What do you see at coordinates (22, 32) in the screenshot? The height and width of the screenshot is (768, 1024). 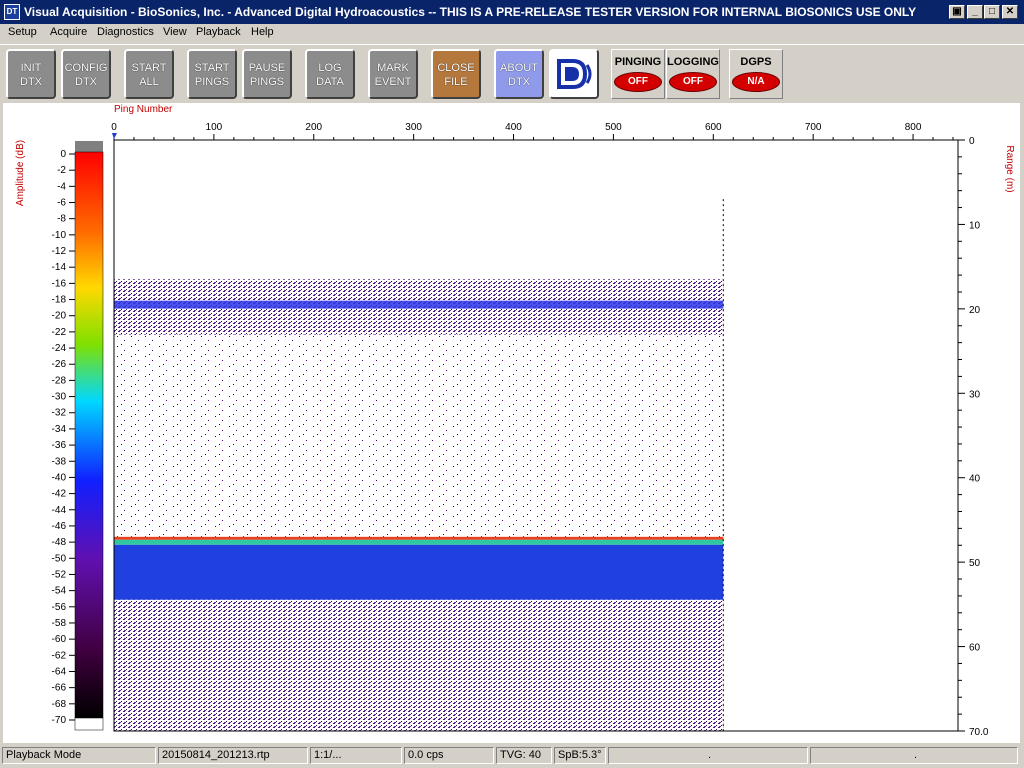 I see `menu-setup: Setup` at bounding box center [22, 32].